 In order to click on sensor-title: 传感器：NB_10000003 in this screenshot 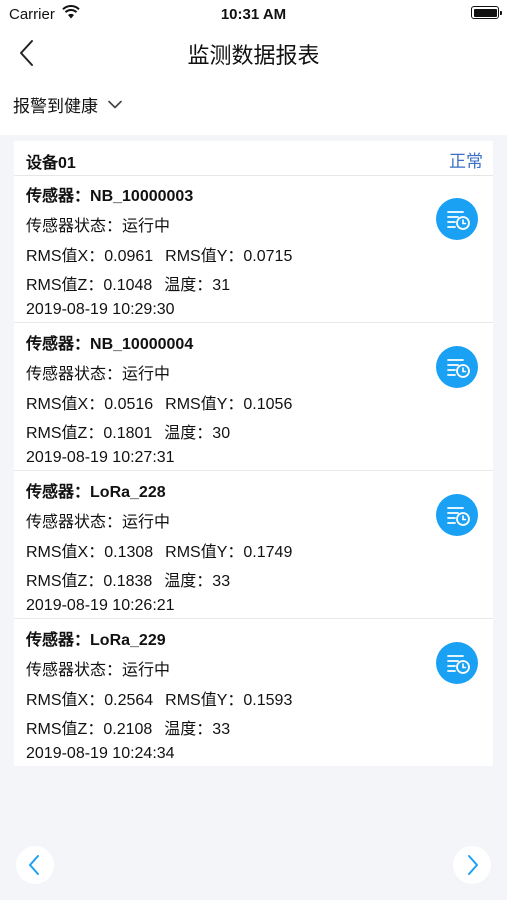, I will do `click(109, 194)`.